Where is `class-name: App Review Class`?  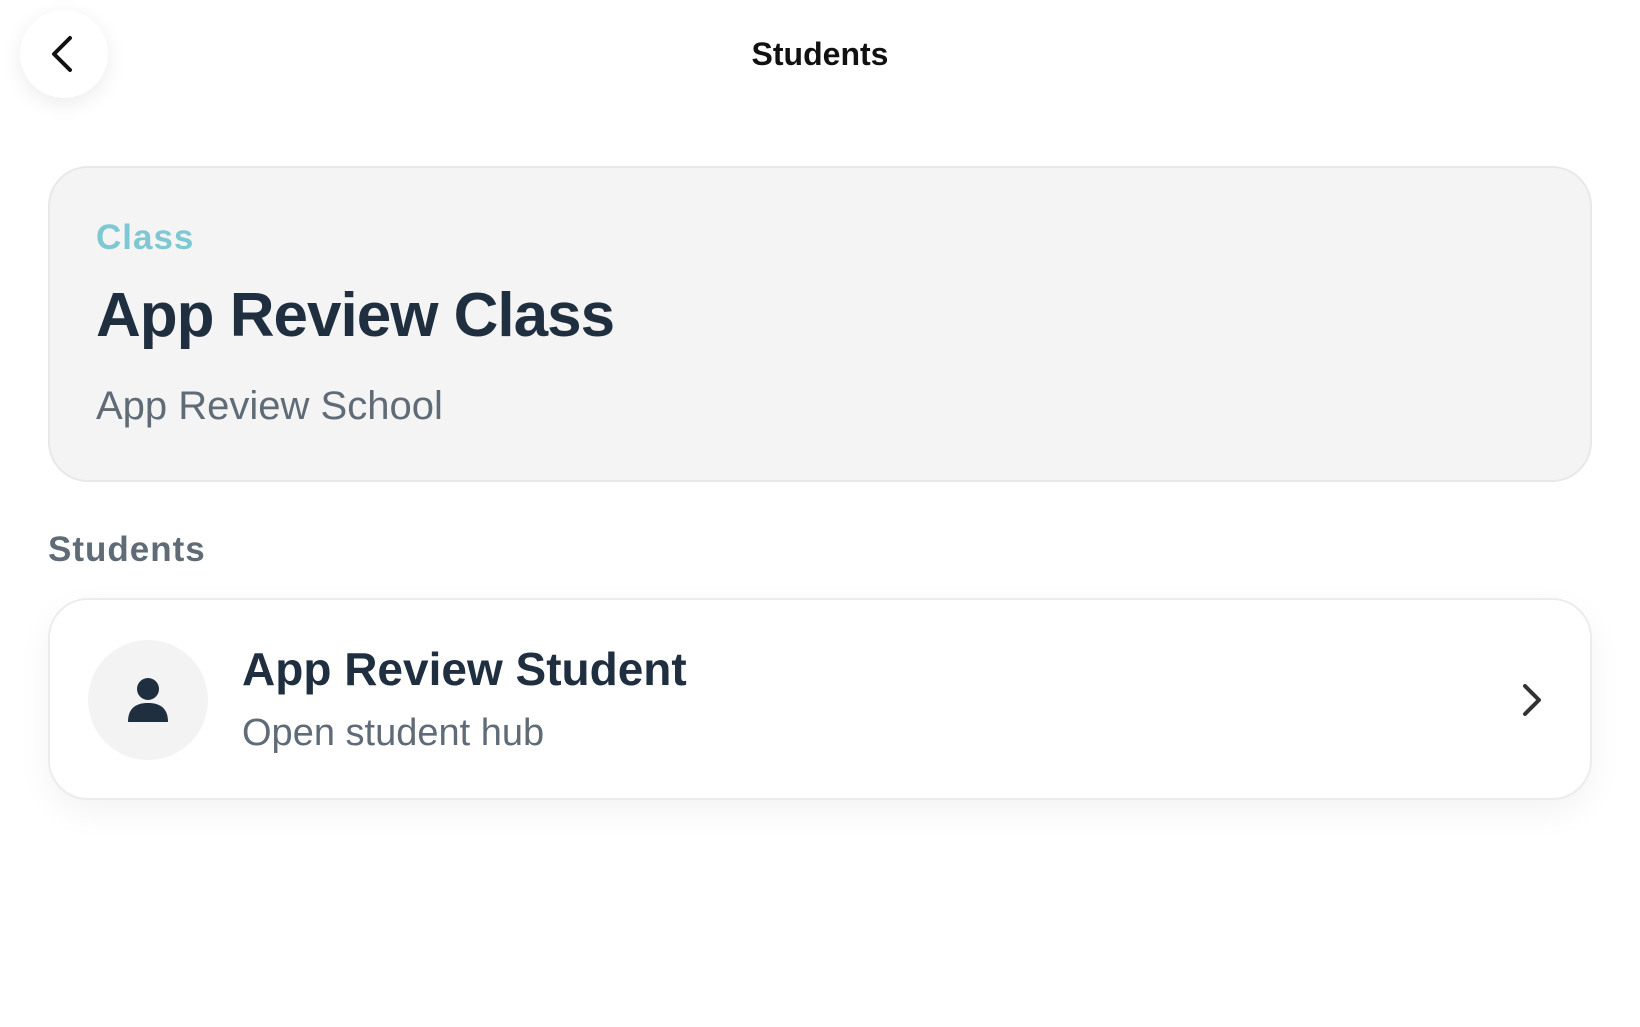 class-name: App Review Class is located at coordinates (355, 315).